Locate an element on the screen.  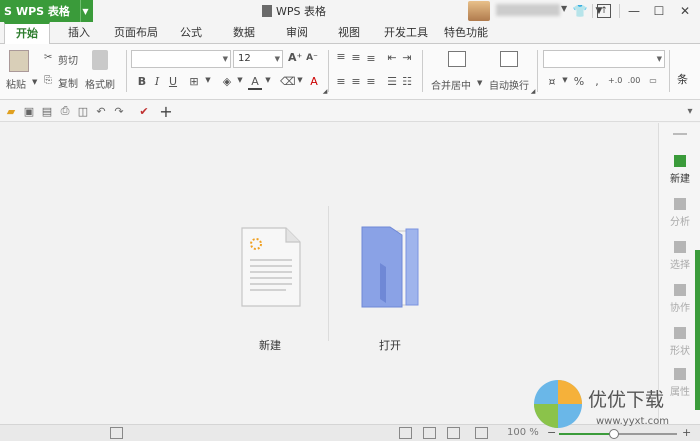
format-painter-button: 格式刷 is located at coordinates (100, 83).